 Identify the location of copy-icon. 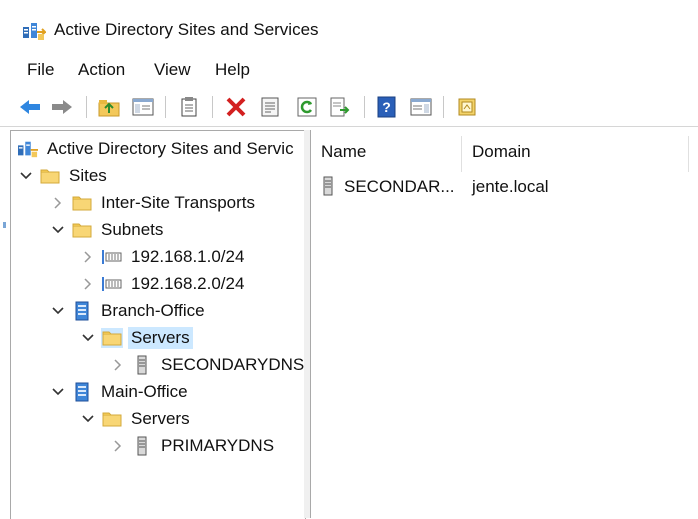
(189, 107).